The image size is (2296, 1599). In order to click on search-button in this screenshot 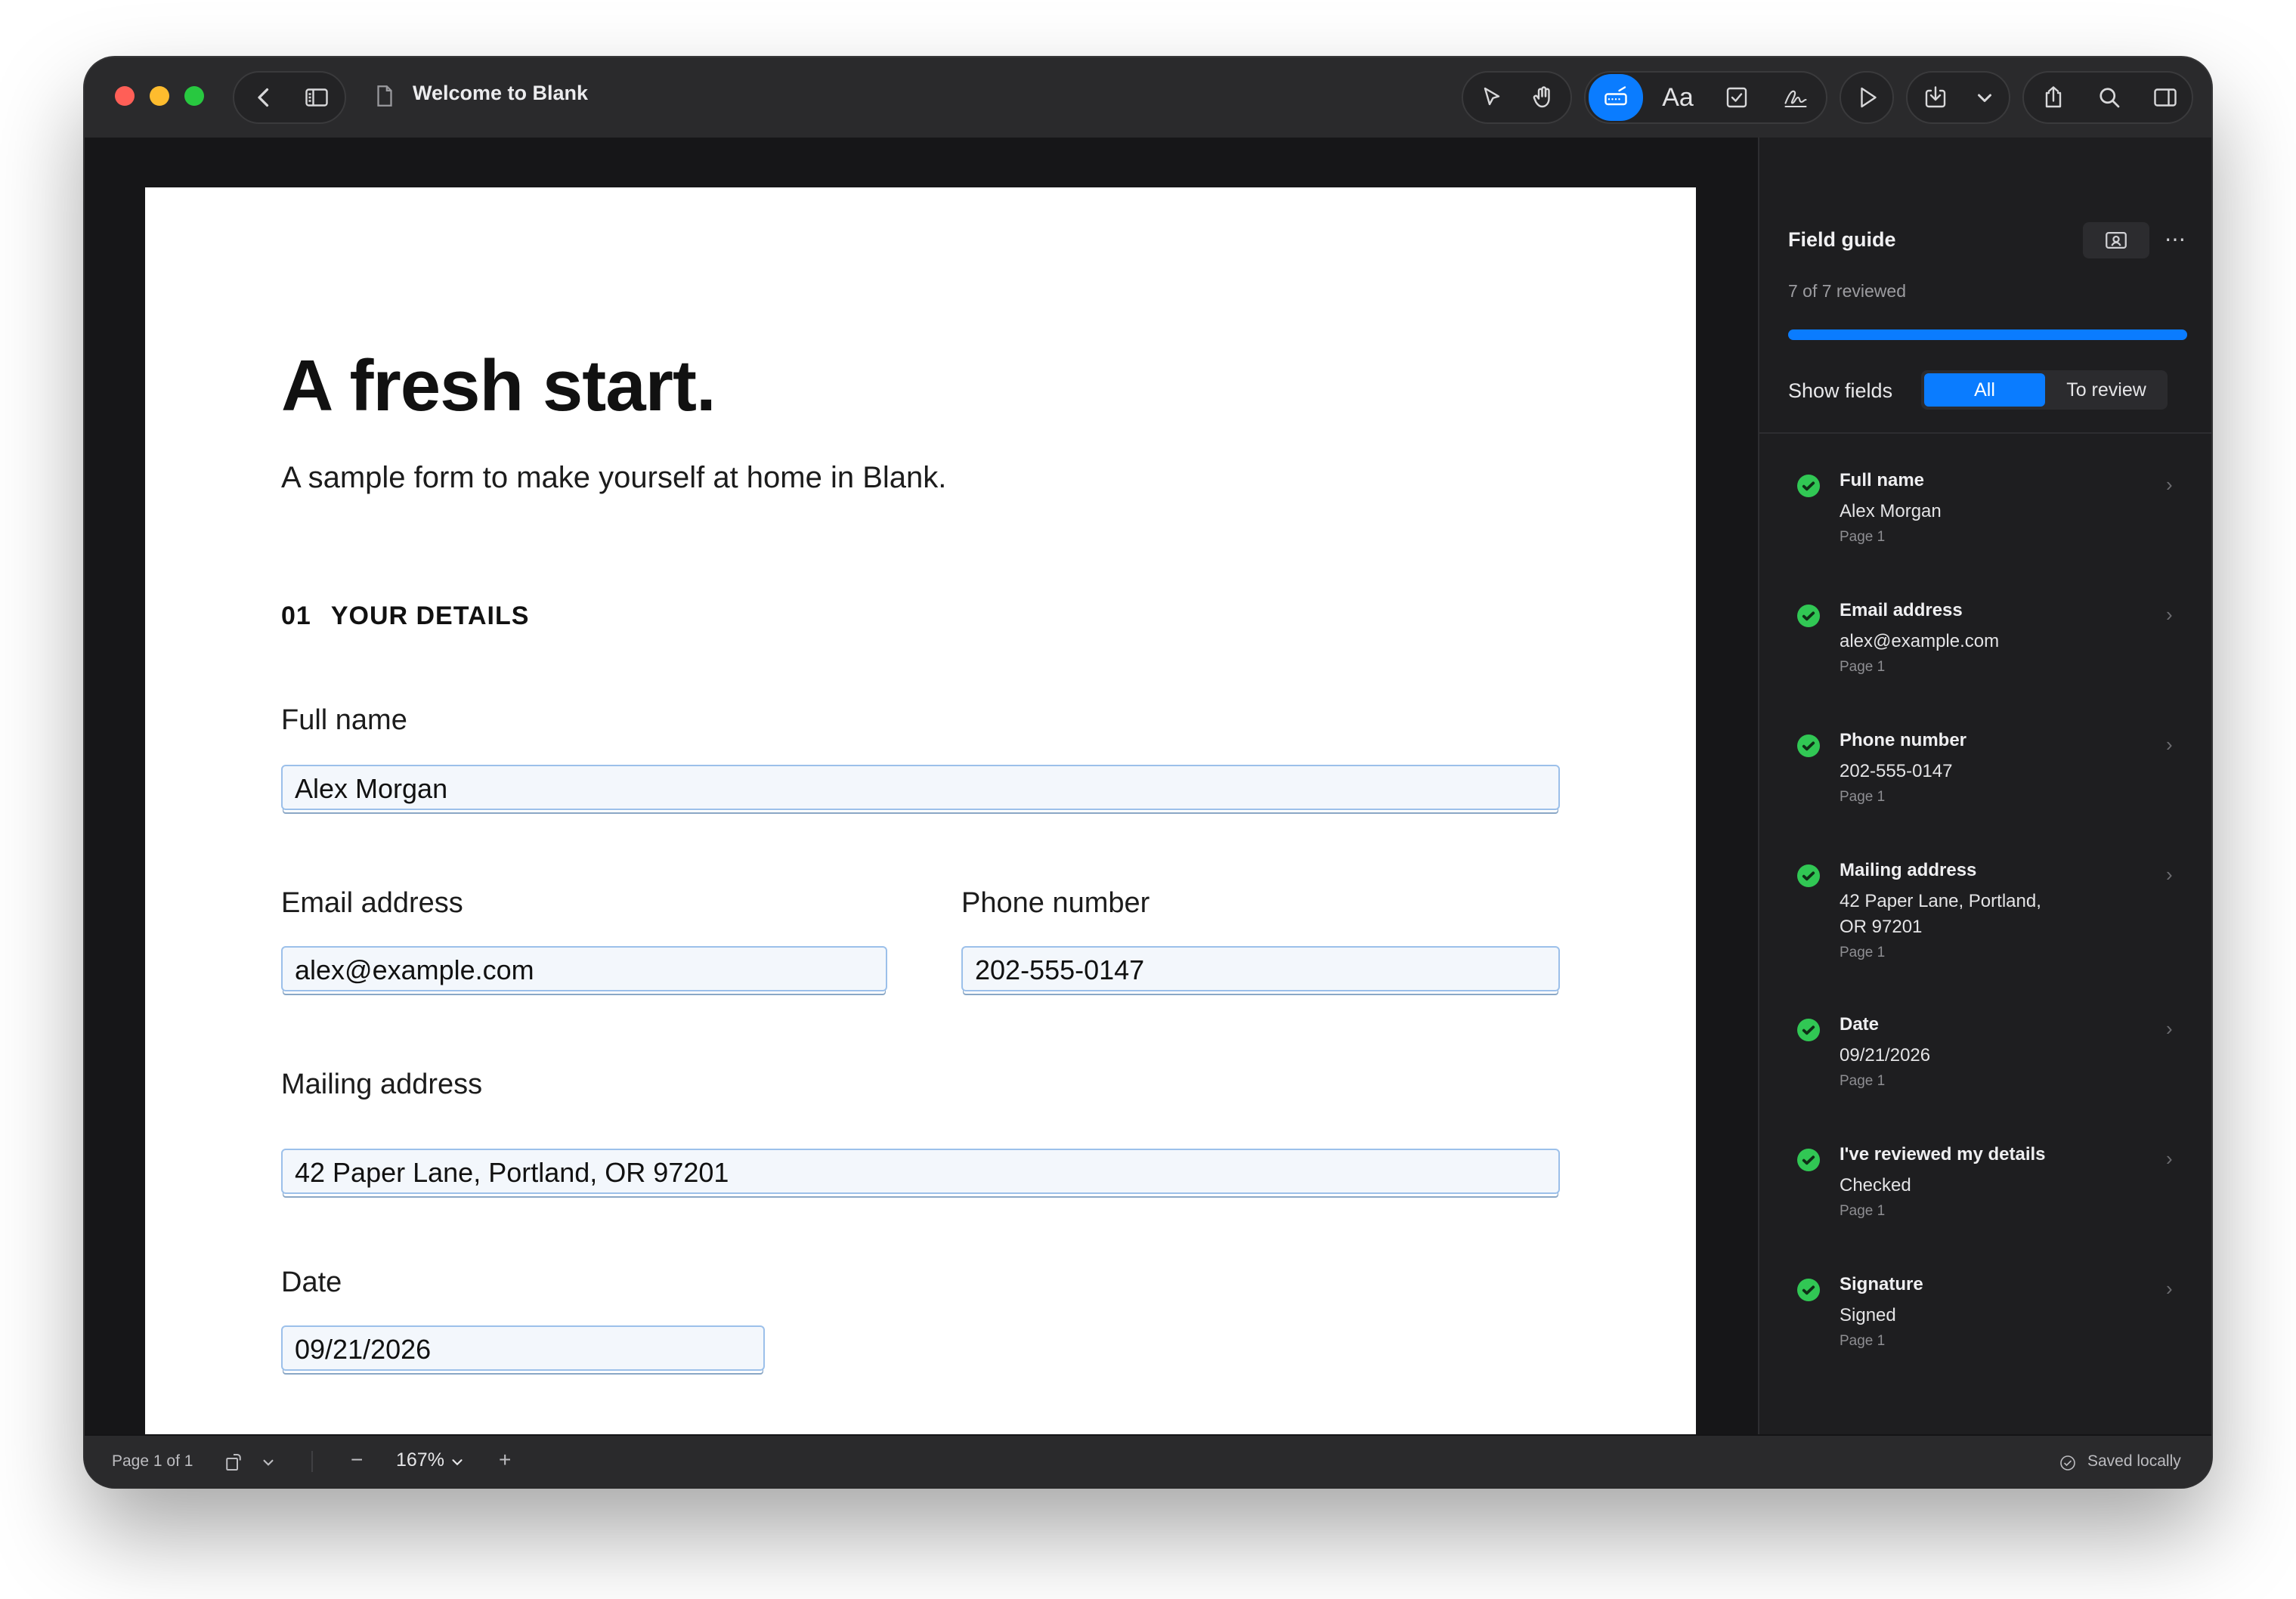, I will do `click(2109, 98)`.